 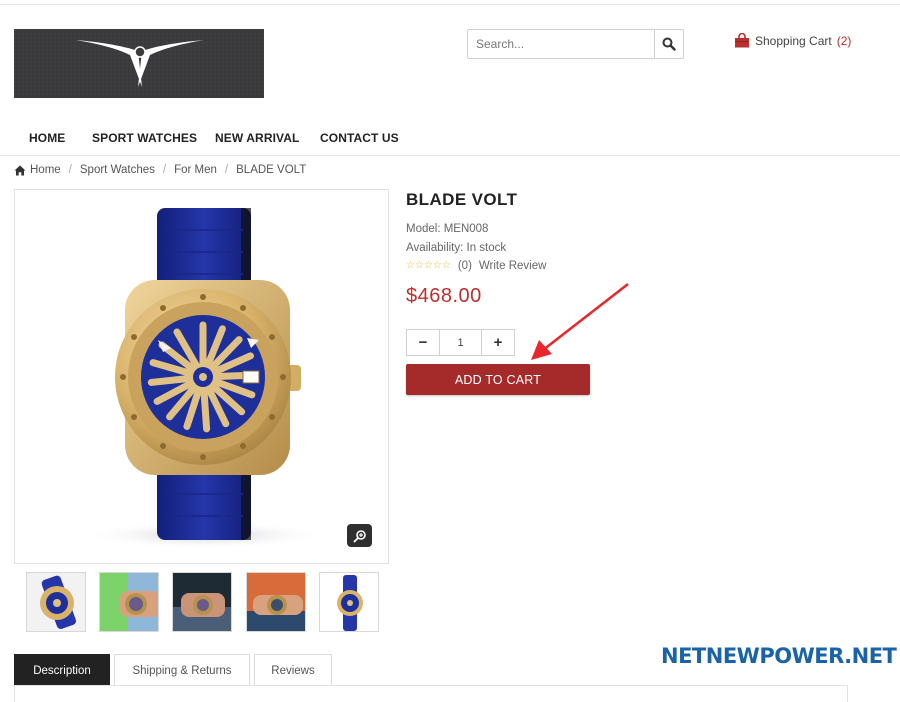 I want to click on store-logo, so click(x=139, y=63).